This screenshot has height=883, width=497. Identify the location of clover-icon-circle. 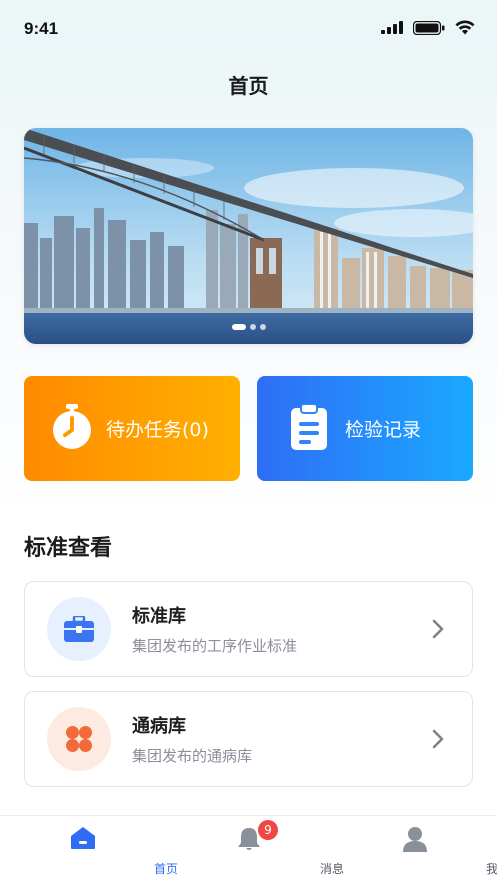
(79, 739).